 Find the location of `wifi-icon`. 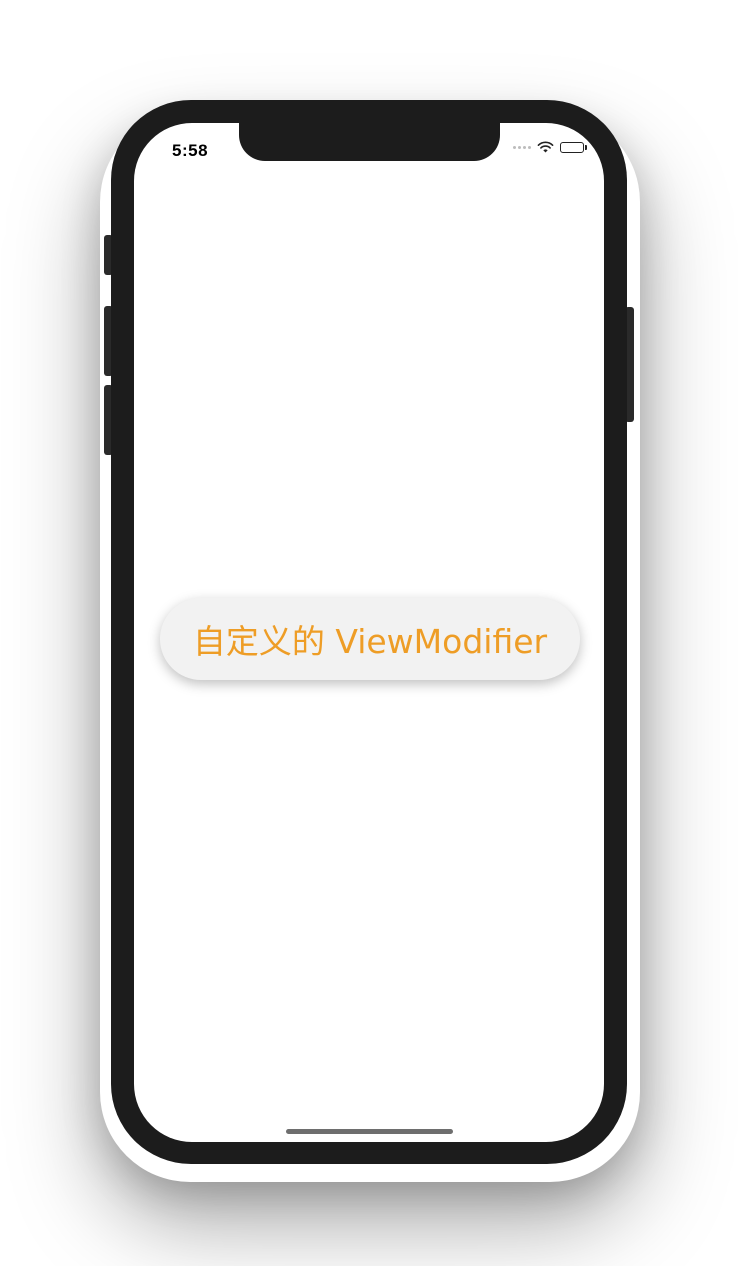

wifi-icon is located at coordinates (545, 147).